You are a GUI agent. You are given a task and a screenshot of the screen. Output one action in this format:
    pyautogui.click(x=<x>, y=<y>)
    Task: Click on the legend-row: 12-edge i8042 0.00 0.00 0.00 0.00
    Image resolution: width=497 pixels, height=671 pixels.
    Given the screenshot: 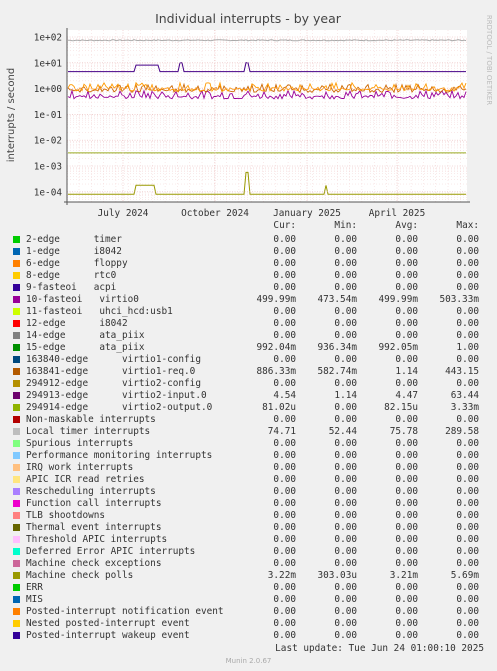 What is the action you would take?
    pyautogui.click(x=248, y=324)
    